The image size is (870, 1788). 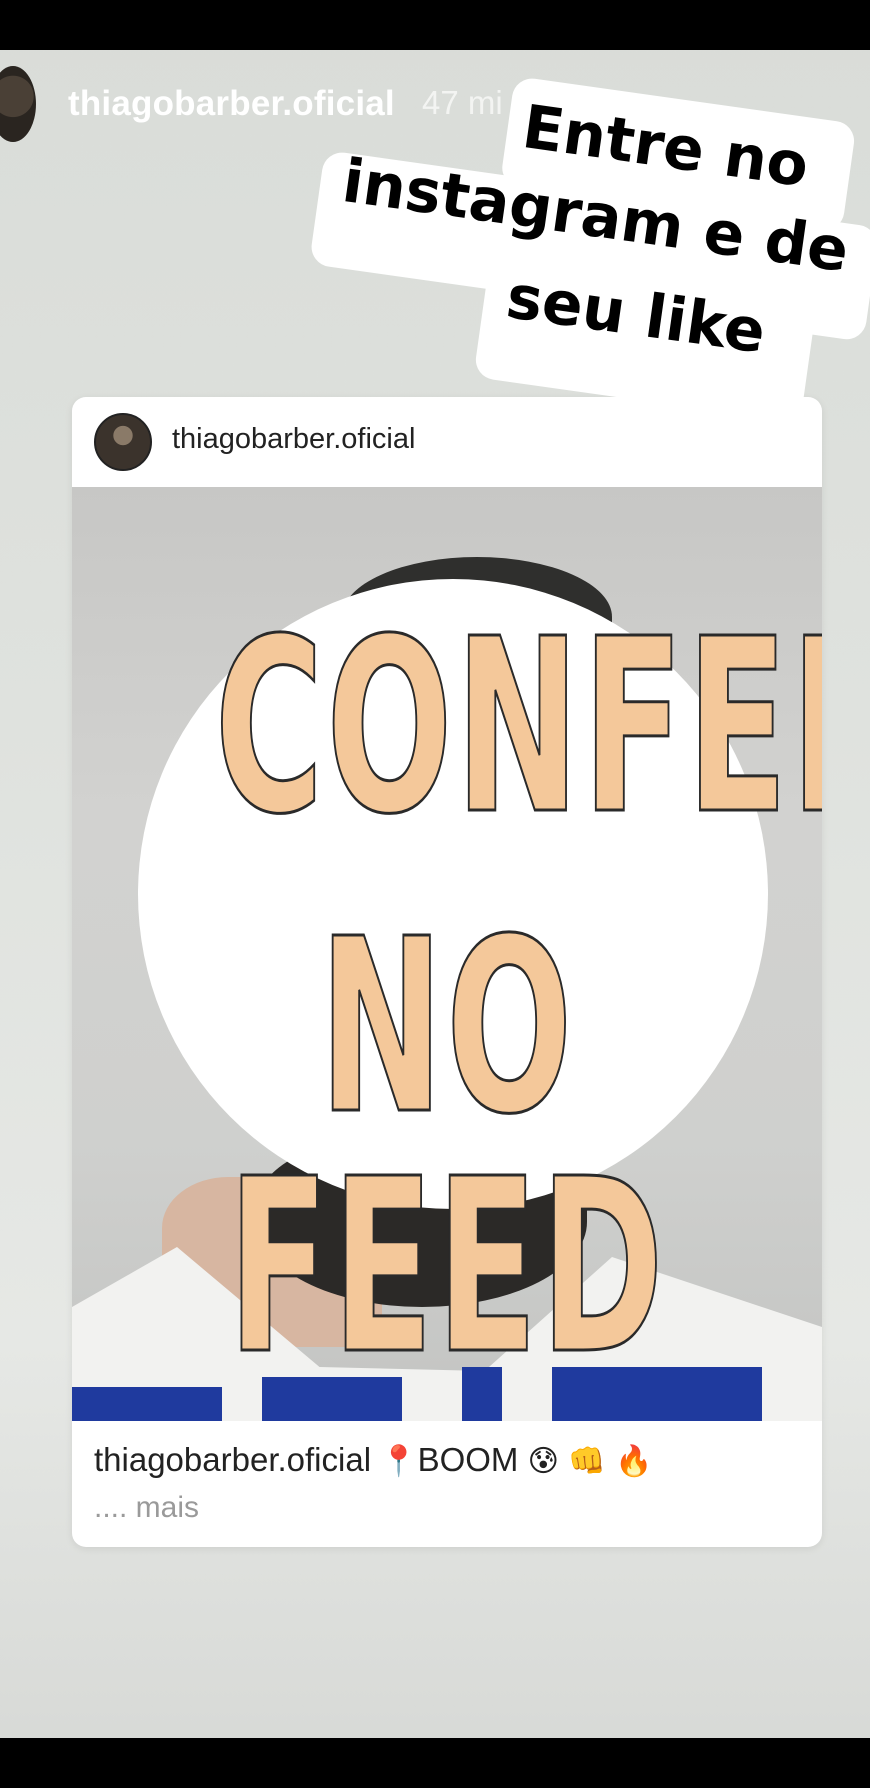 What do you see at coordinates (468, 1459) in the screenshot?
I see `caption-text: BOOM` at bounding box center [468, 1459].